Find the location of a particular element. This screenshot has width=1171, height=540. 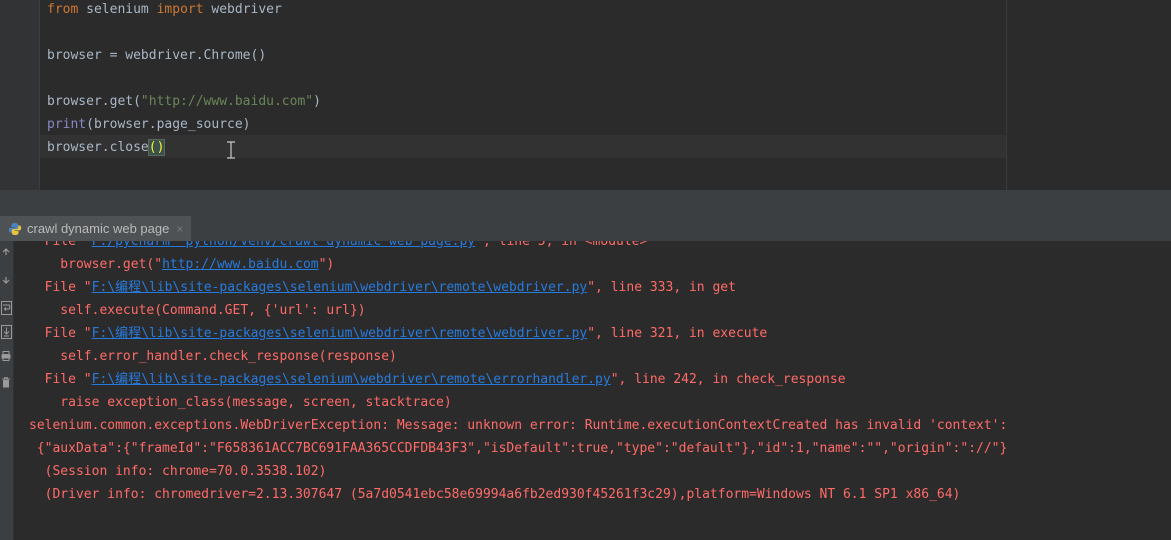

console-text: ", line 333, in get is located at coordinates (661, 287).